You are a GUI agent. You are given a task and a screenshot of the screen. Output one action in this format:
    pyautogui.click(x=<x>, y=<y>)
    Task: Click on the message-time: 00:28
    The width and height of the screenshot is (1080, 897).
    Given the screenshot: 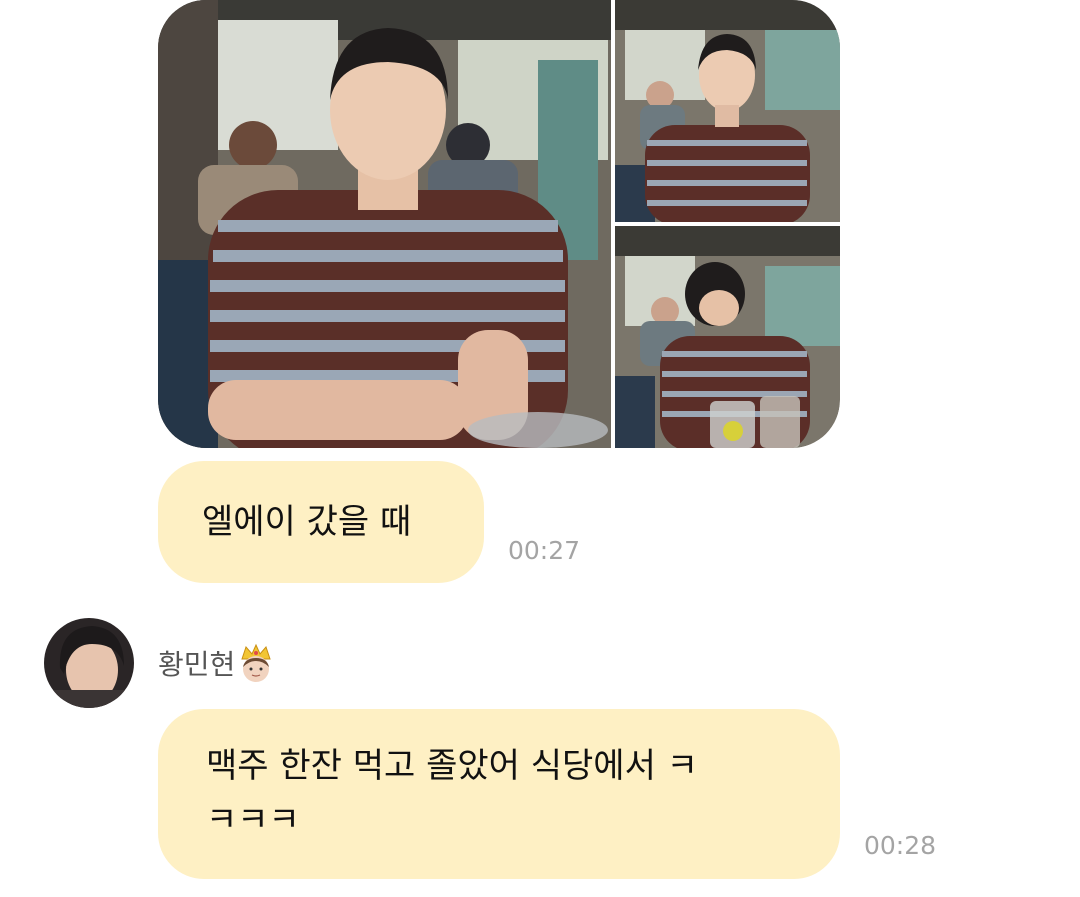 What is the action you would take?
    pyautogui.click(x=900, y=845)
    